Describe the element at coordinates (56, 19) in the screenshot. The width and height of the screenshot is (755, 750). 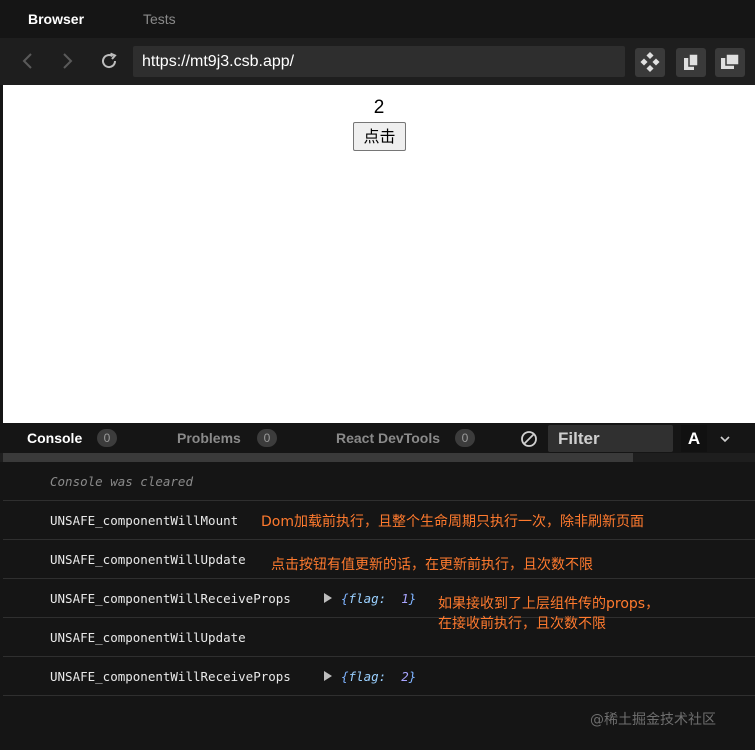
I see `tab-browser: Browser` at that location.